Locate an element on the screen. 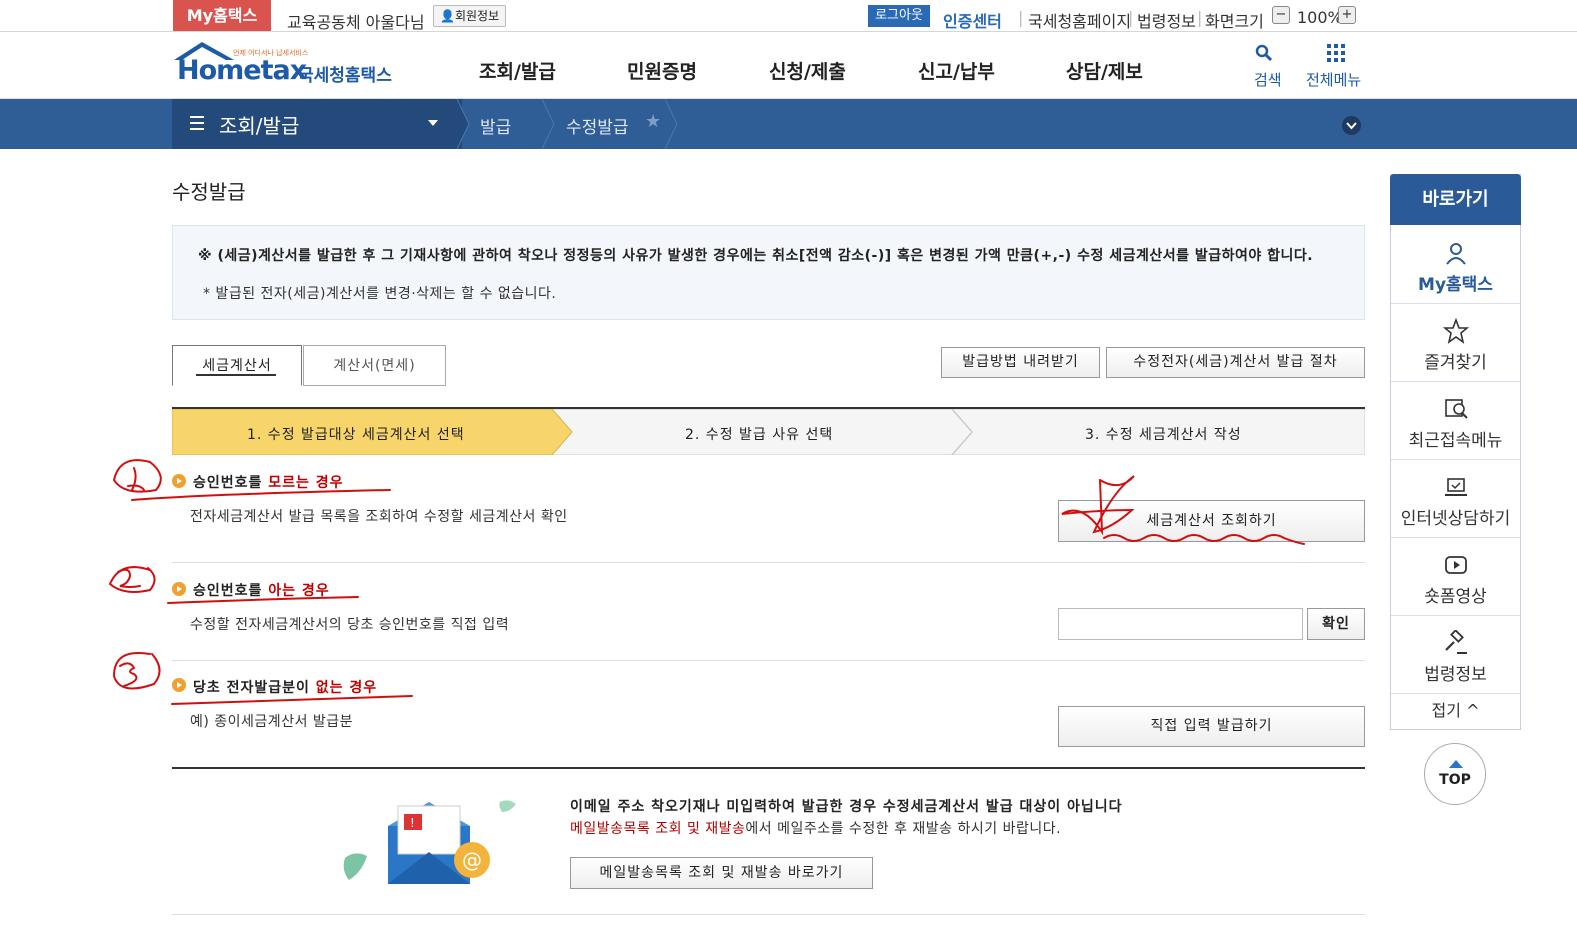 This screenshot has height=928, width=1577. screen-size-label: 화면크기 is located at coordinates (1234, 21).